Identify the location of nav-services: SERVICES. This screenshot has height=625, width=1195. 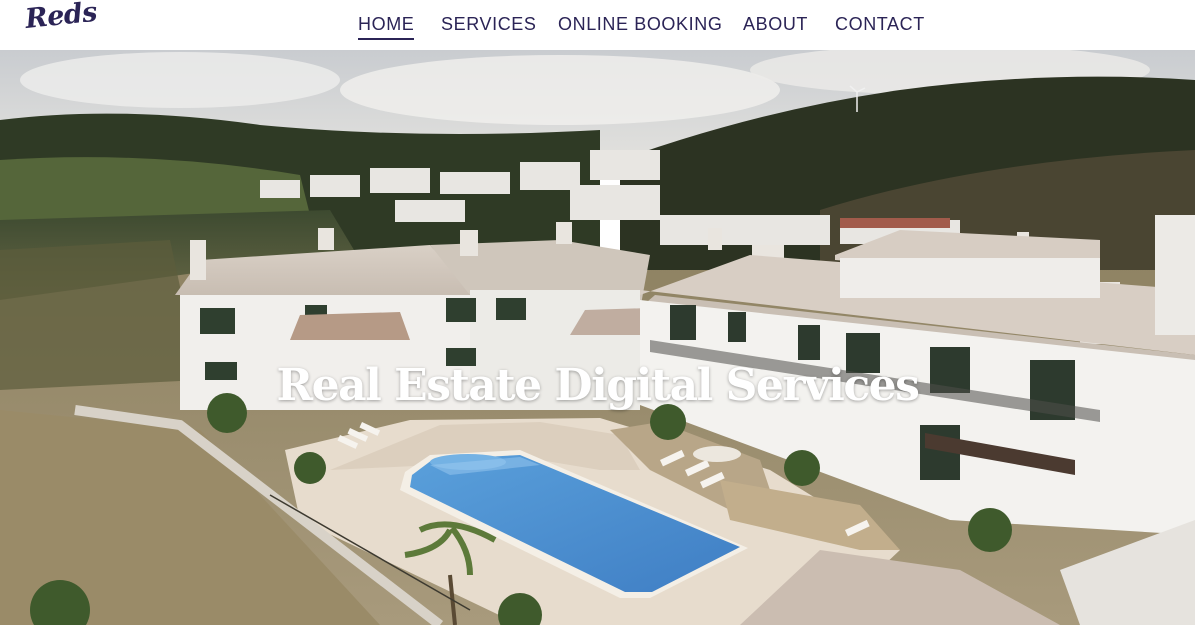
(489, 26).